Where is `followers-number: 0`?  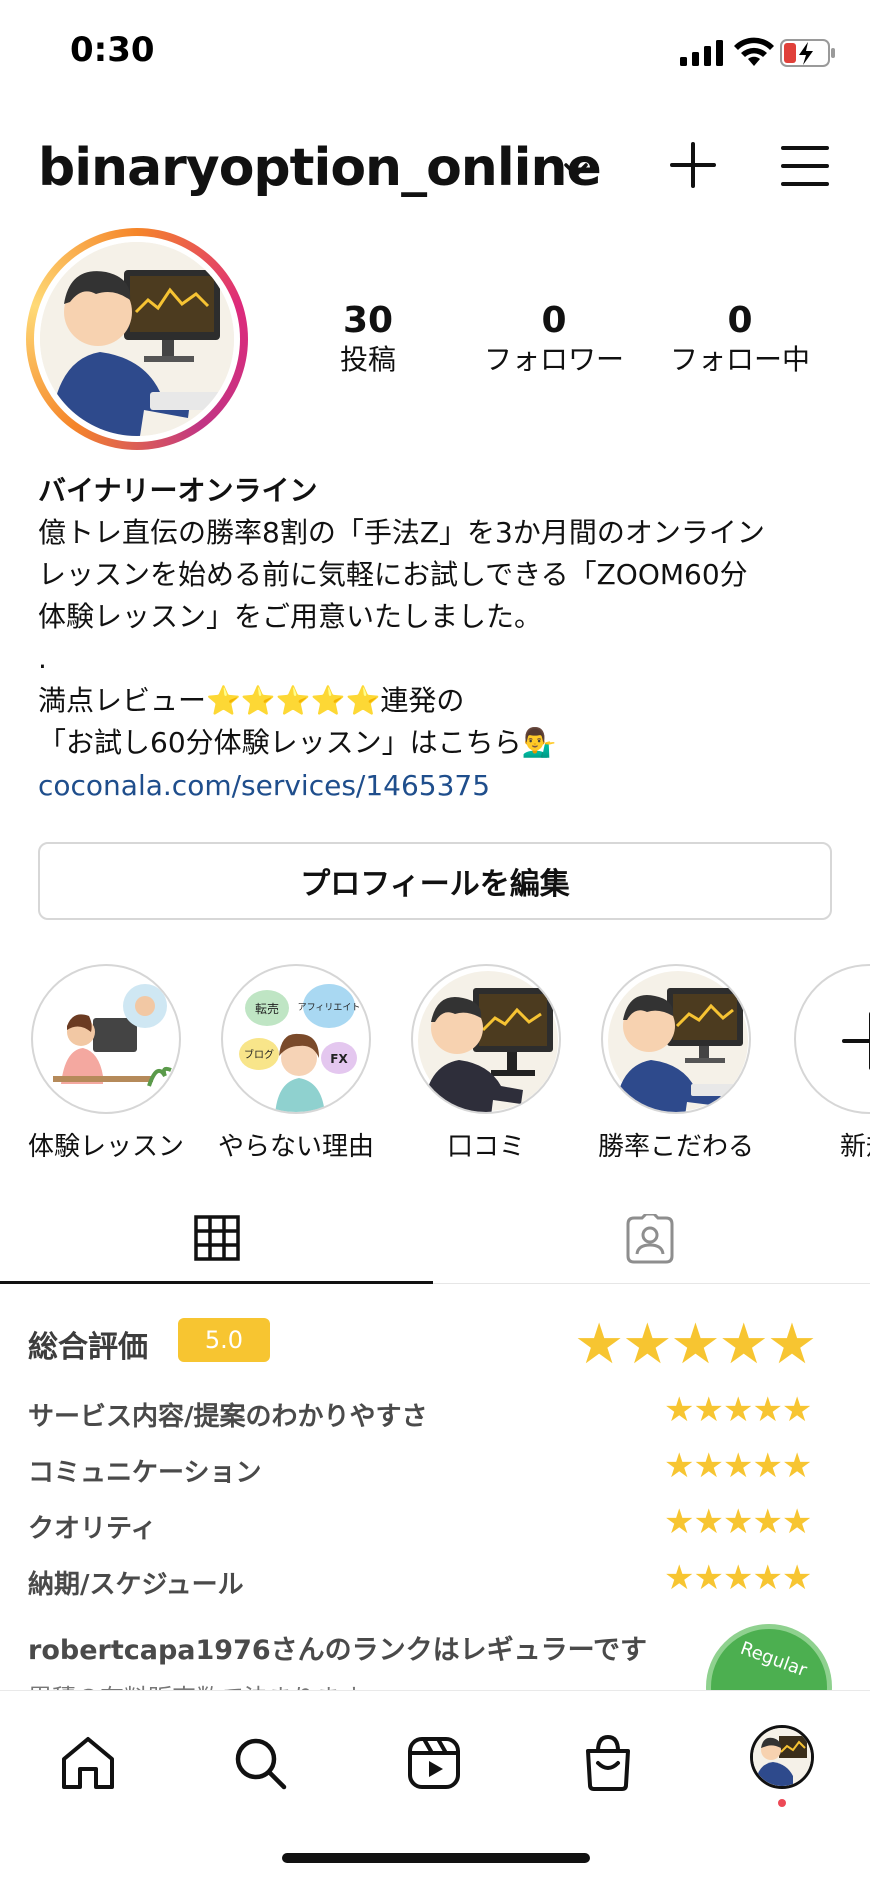 followers-number: 0 is located at coordinates (554, 320).